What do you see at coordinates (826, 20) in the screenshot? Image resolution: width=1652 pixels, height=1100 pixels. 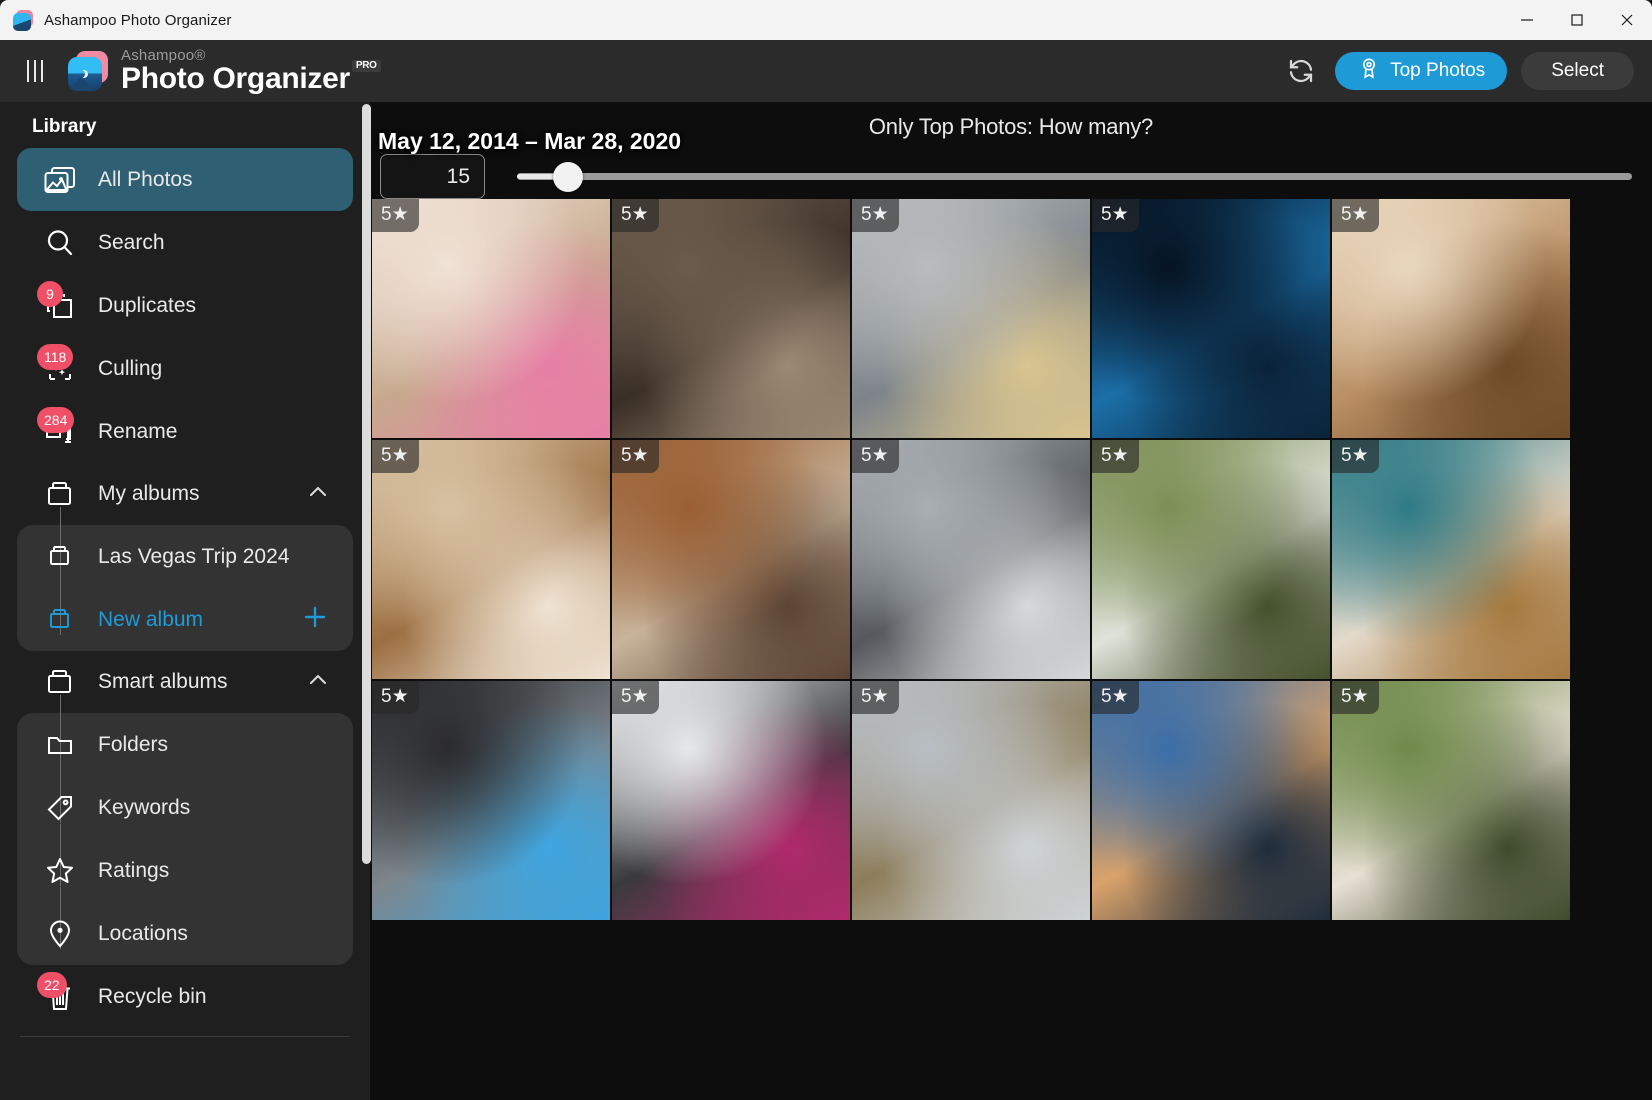 I see `window-title-bar: Ashampoo Photo Organizer` at bounding box center [826, 20].